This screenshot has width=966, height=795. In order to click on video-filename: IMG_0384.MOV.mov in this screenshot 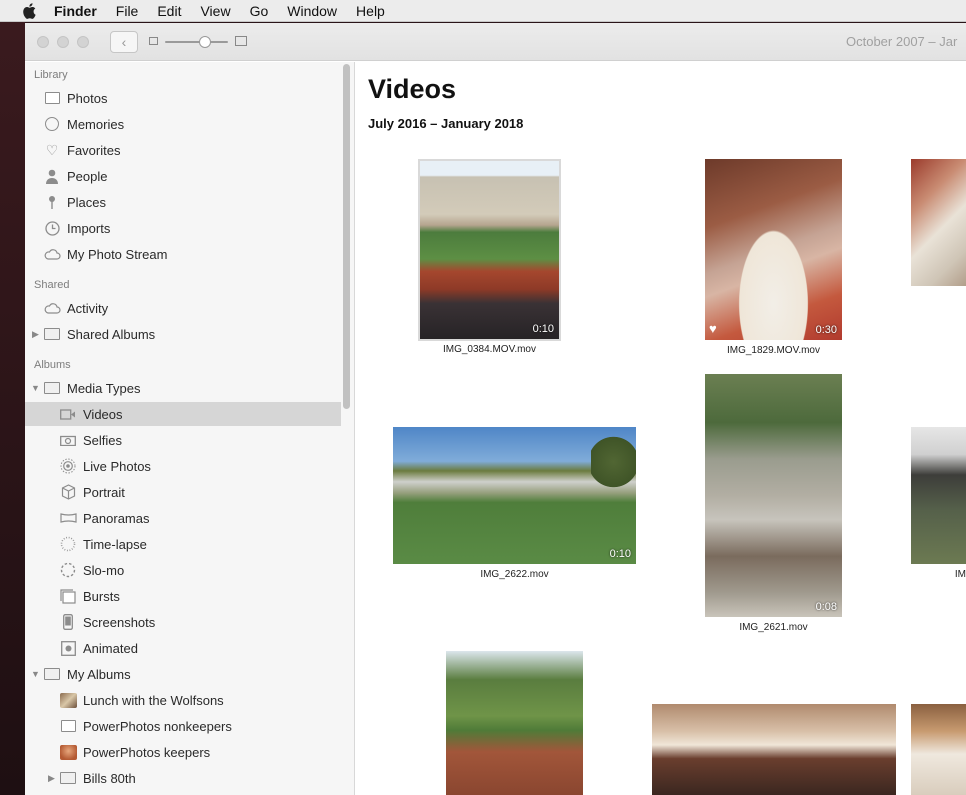, I will do `click(489, 349)`.